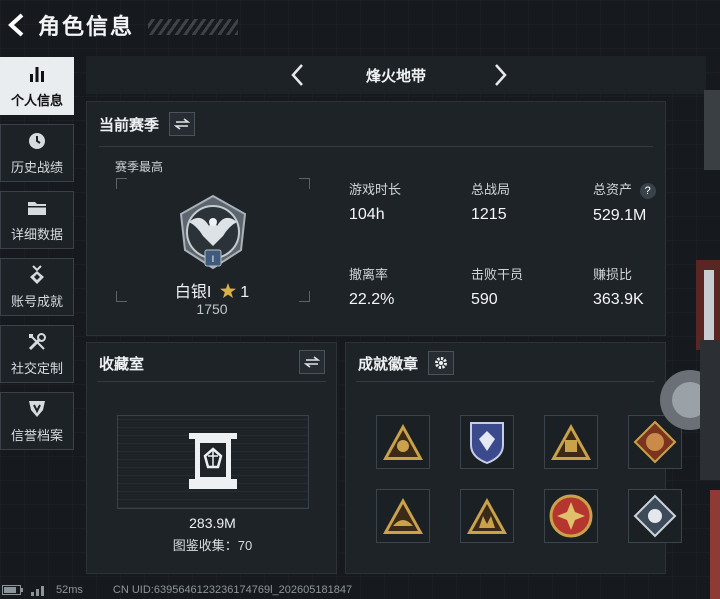 Image resolution: width=720 pixels, height=599 pixels. What do you see at coordinates (647, 191) in the screenshot?
I see `help-icon: ?` at bounding box center [647, 191].